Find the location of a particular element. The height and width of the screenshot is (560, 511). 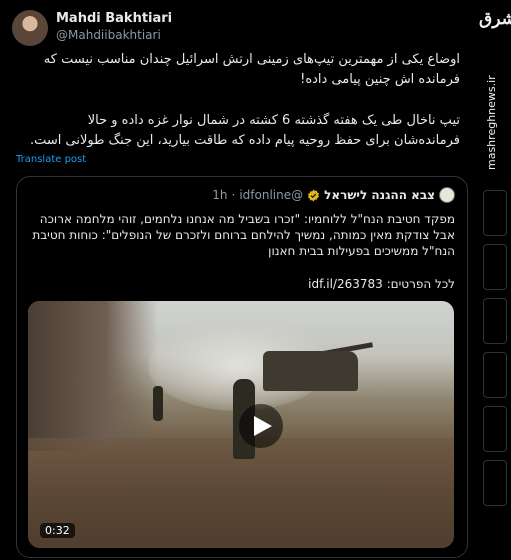

quoted-link-prefix: לכל הפרטים: is located at coordinates (420, 284).